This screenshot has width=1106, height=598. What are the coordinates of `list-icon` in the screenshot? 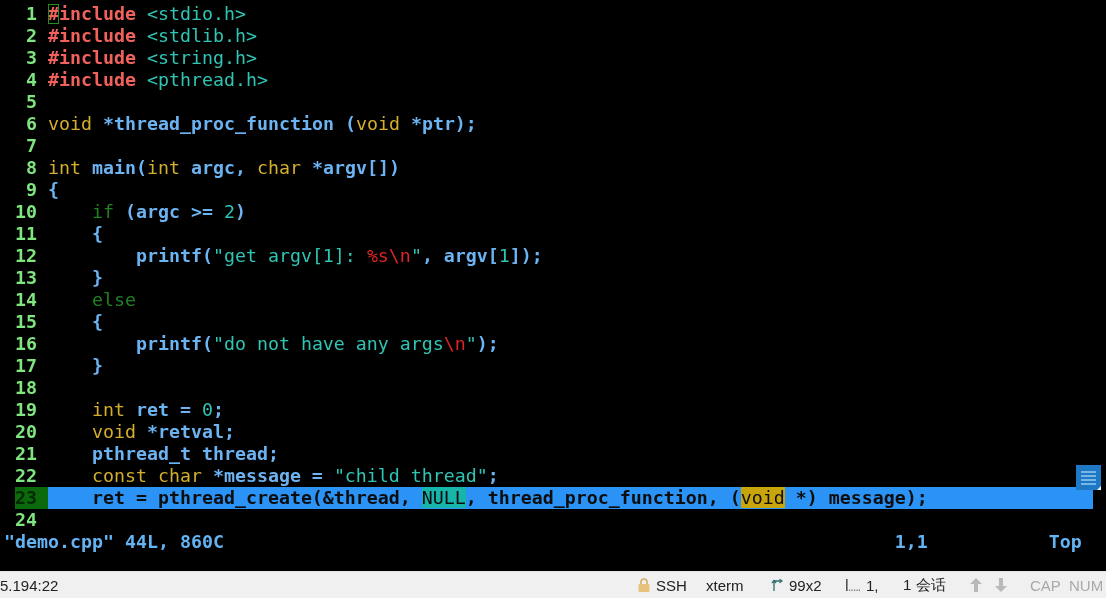 It's located at (1088, 477).